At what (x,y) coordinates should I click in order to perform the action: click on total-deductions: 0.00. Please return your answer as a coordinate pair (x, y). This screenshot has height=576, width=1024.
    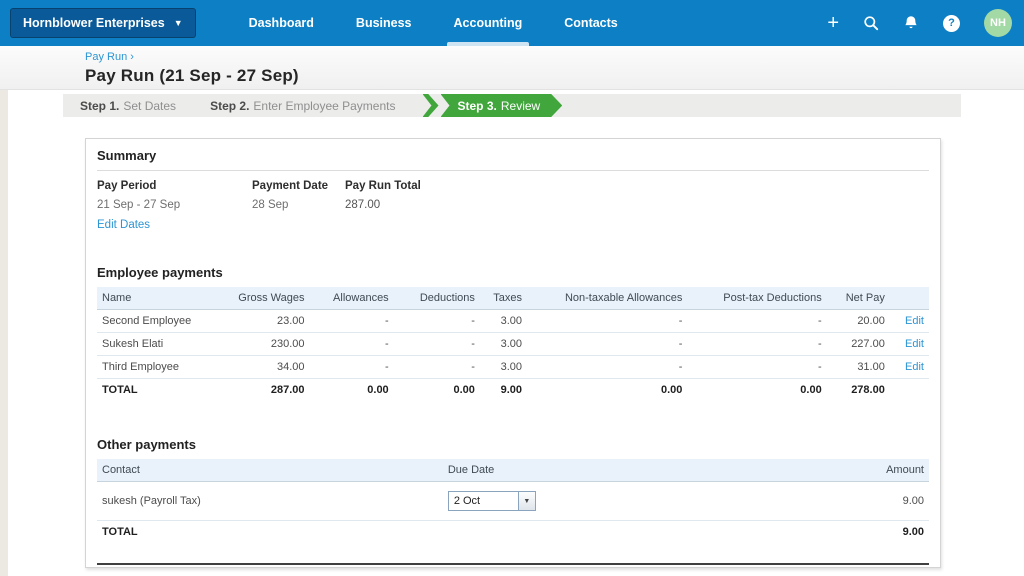
    Looking at the image, I should click on (436, 389).